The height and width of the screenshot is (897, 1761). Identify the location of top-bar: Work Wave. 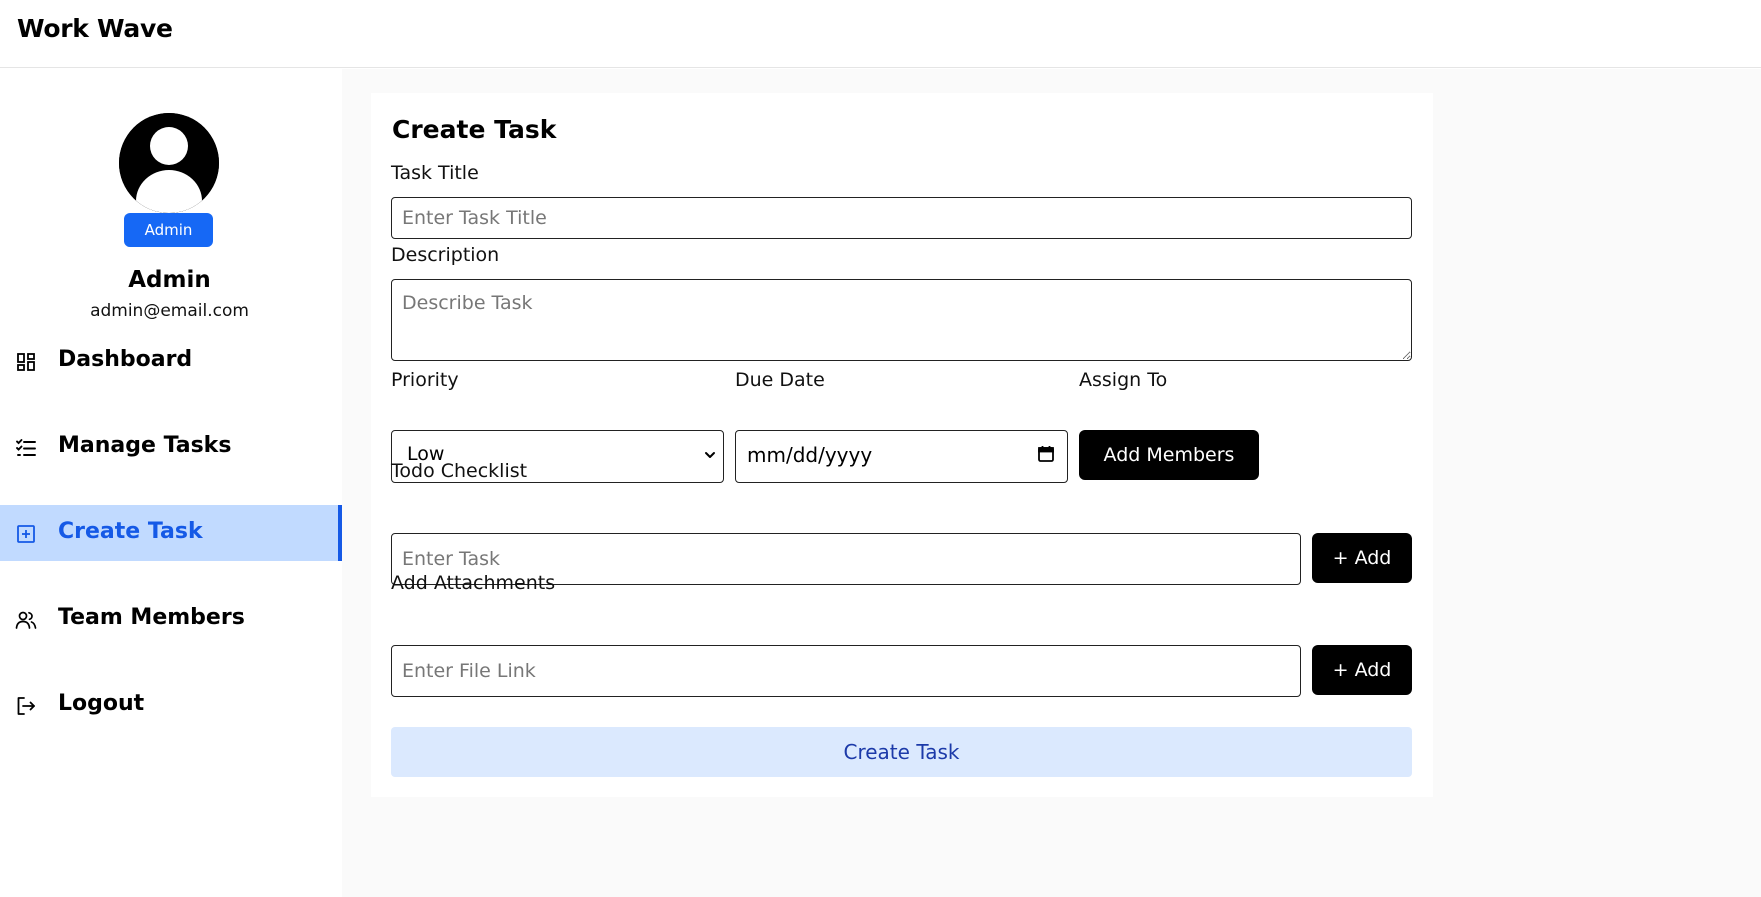
(880, 34).